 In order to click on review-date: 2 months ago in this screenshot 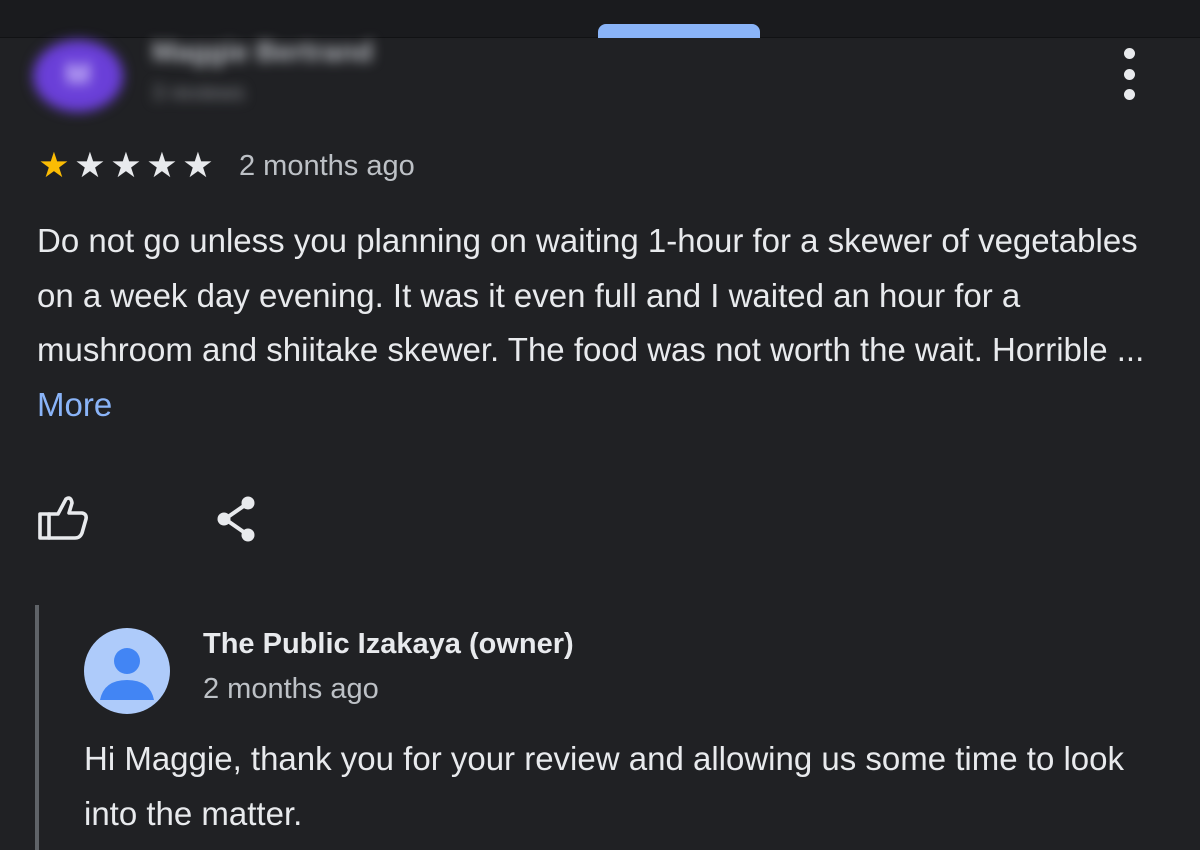, I will do `click(327, 165)`.